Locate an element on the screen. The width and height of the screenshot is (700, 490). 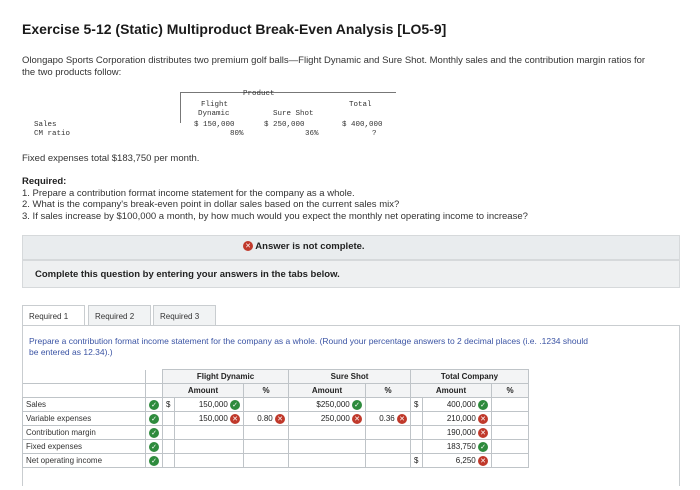
tc-amount-input: 183,750 is located at coordinates (461, 446).